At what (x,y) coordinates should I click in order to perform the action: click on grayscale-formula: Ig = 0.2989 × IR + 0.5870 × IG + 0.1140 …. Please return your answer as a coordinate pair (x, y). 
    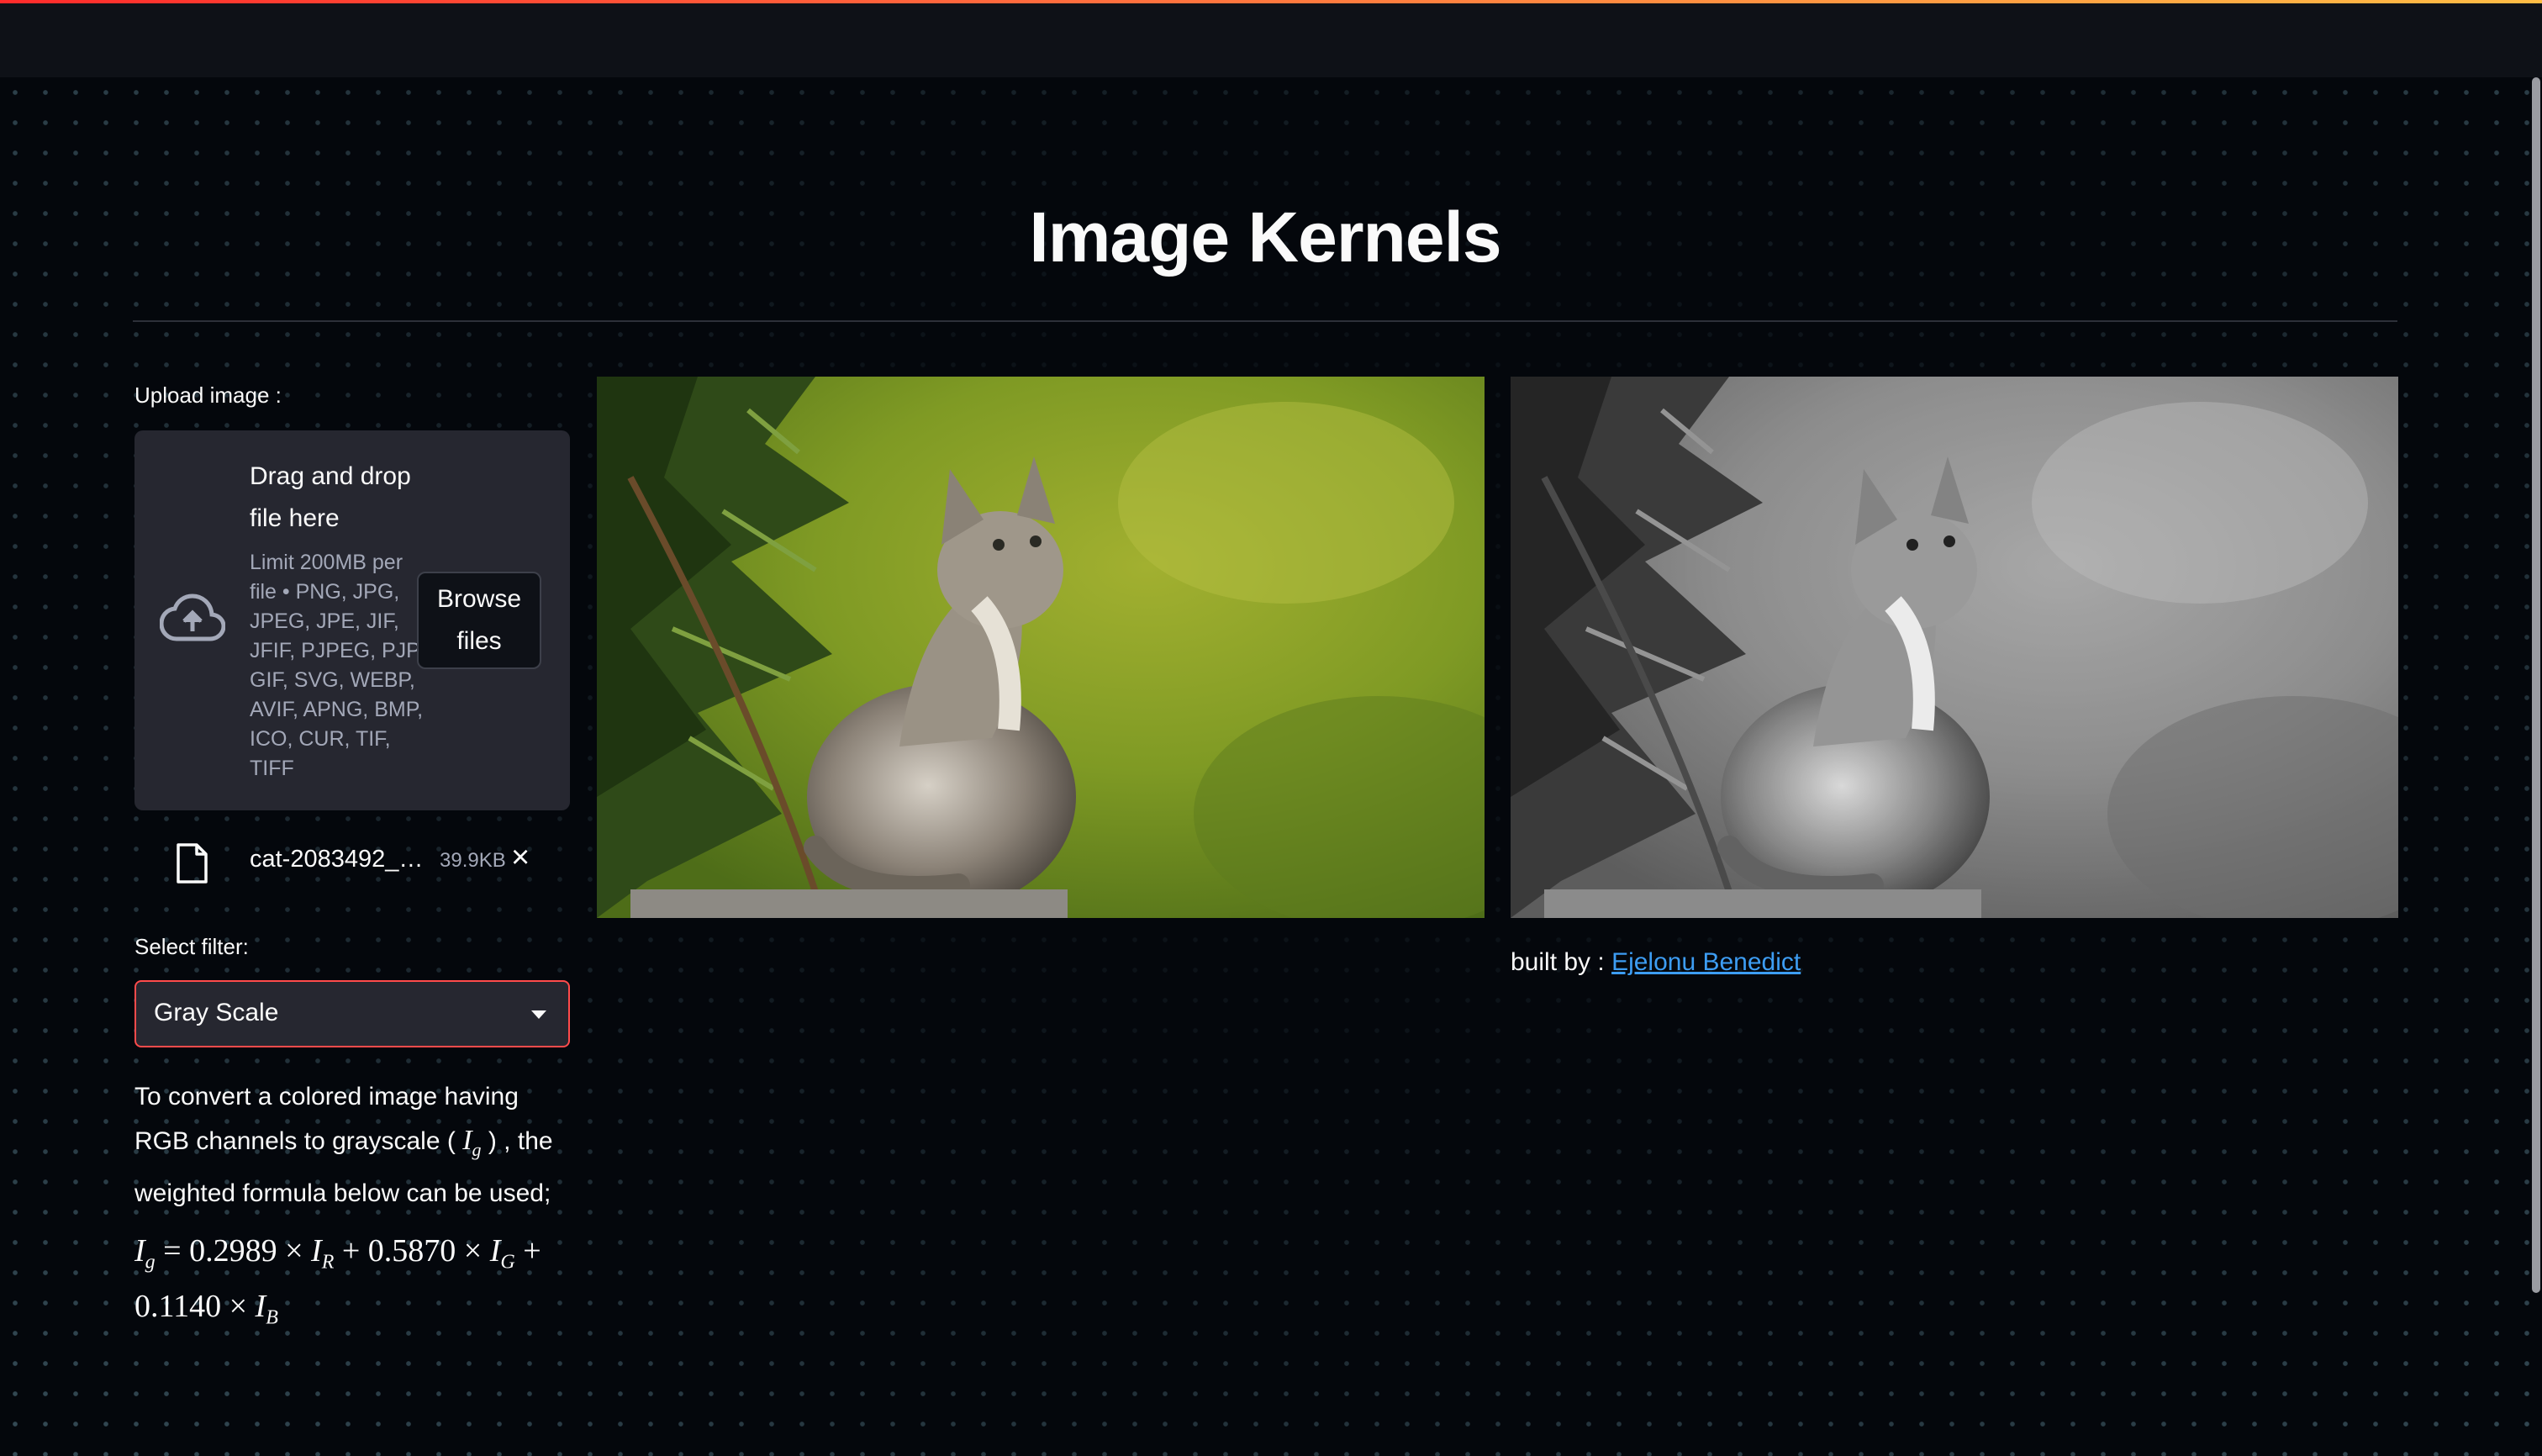
    Looking at the image, I should click on (337, 1281).